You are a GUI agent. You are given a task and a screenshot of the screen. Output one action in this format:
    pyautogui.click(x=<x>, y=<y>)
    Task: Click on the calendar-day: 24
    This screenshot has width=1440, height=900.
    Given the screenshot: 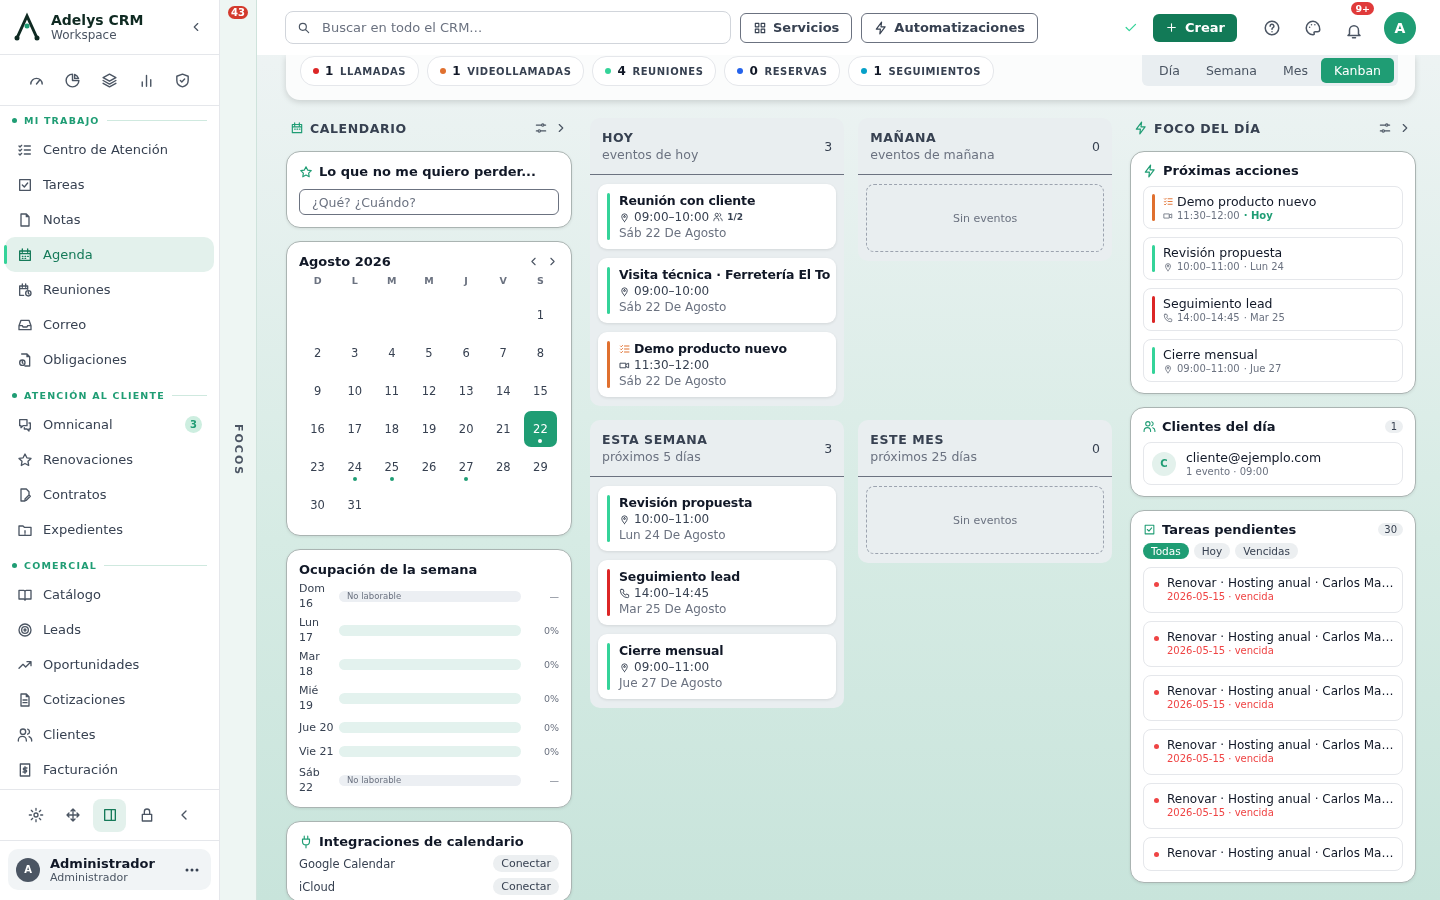 What is the action you would take?
    pyautogui.click(x=355, y=467)
    